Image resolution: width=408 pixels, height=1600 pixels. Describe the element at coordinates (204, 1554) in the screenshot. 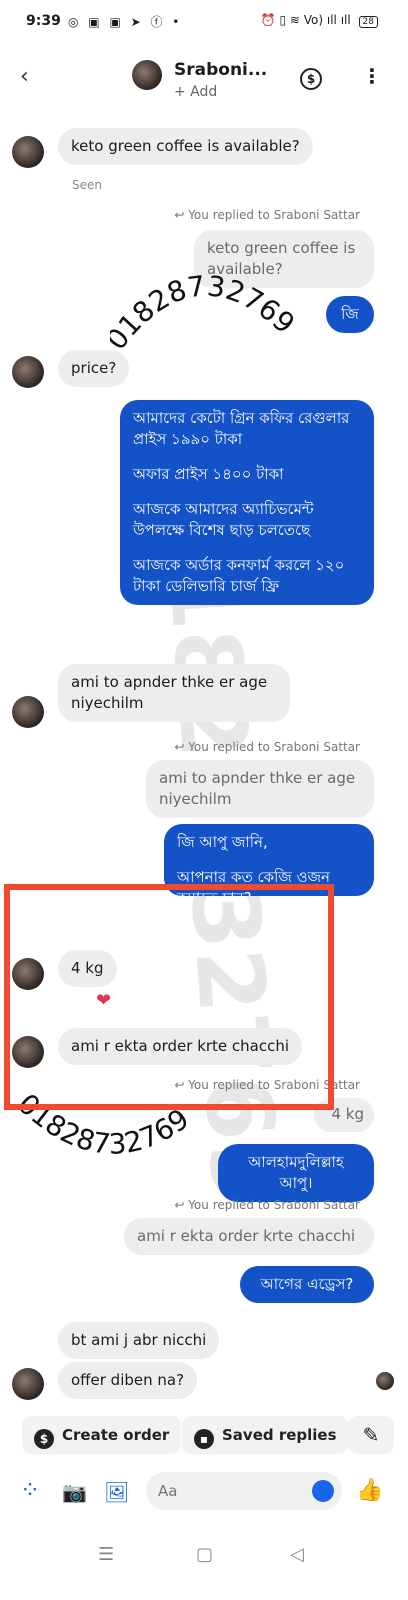

I see `home-icon: ▢` at that location.